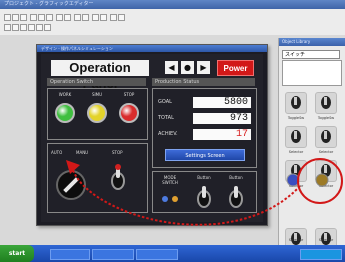  What do you see at coordinates (39, 27) in the screenshot?
I see `text-tool-icon` at bounding box center [39, 27].